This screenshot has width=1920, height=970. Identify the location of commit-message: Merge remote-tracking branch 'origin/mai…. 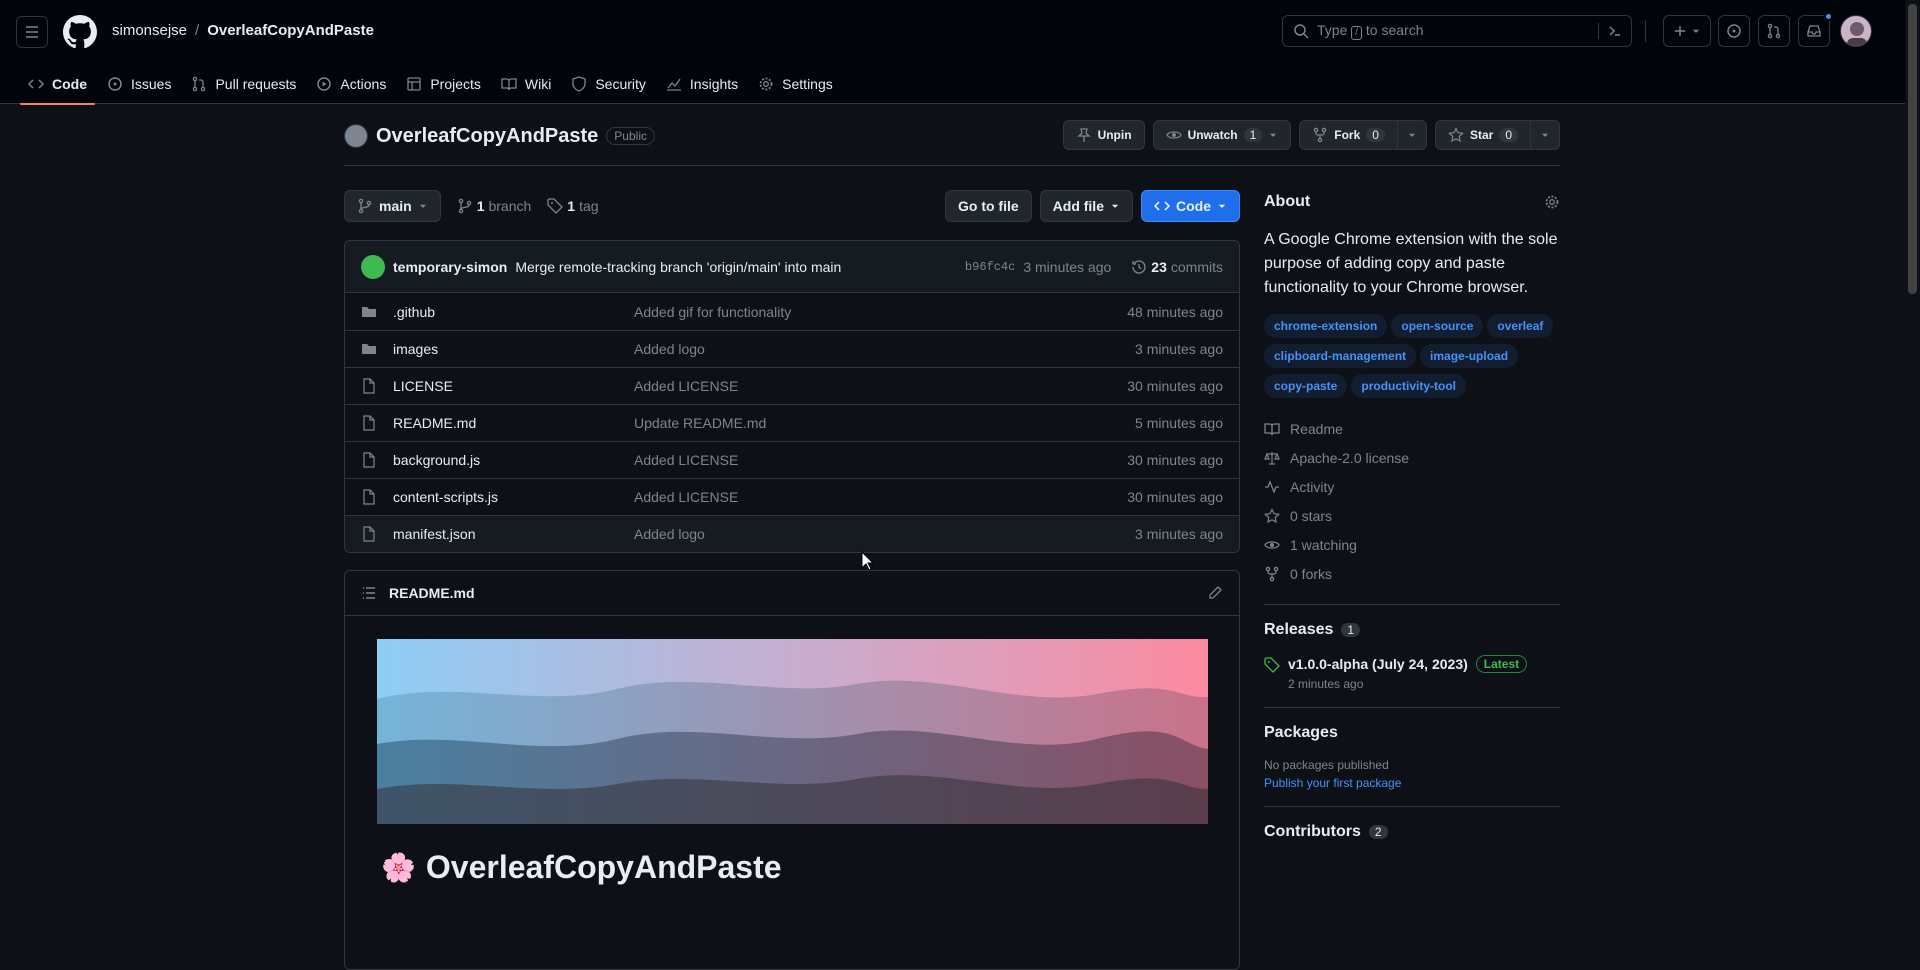
(736, 267).